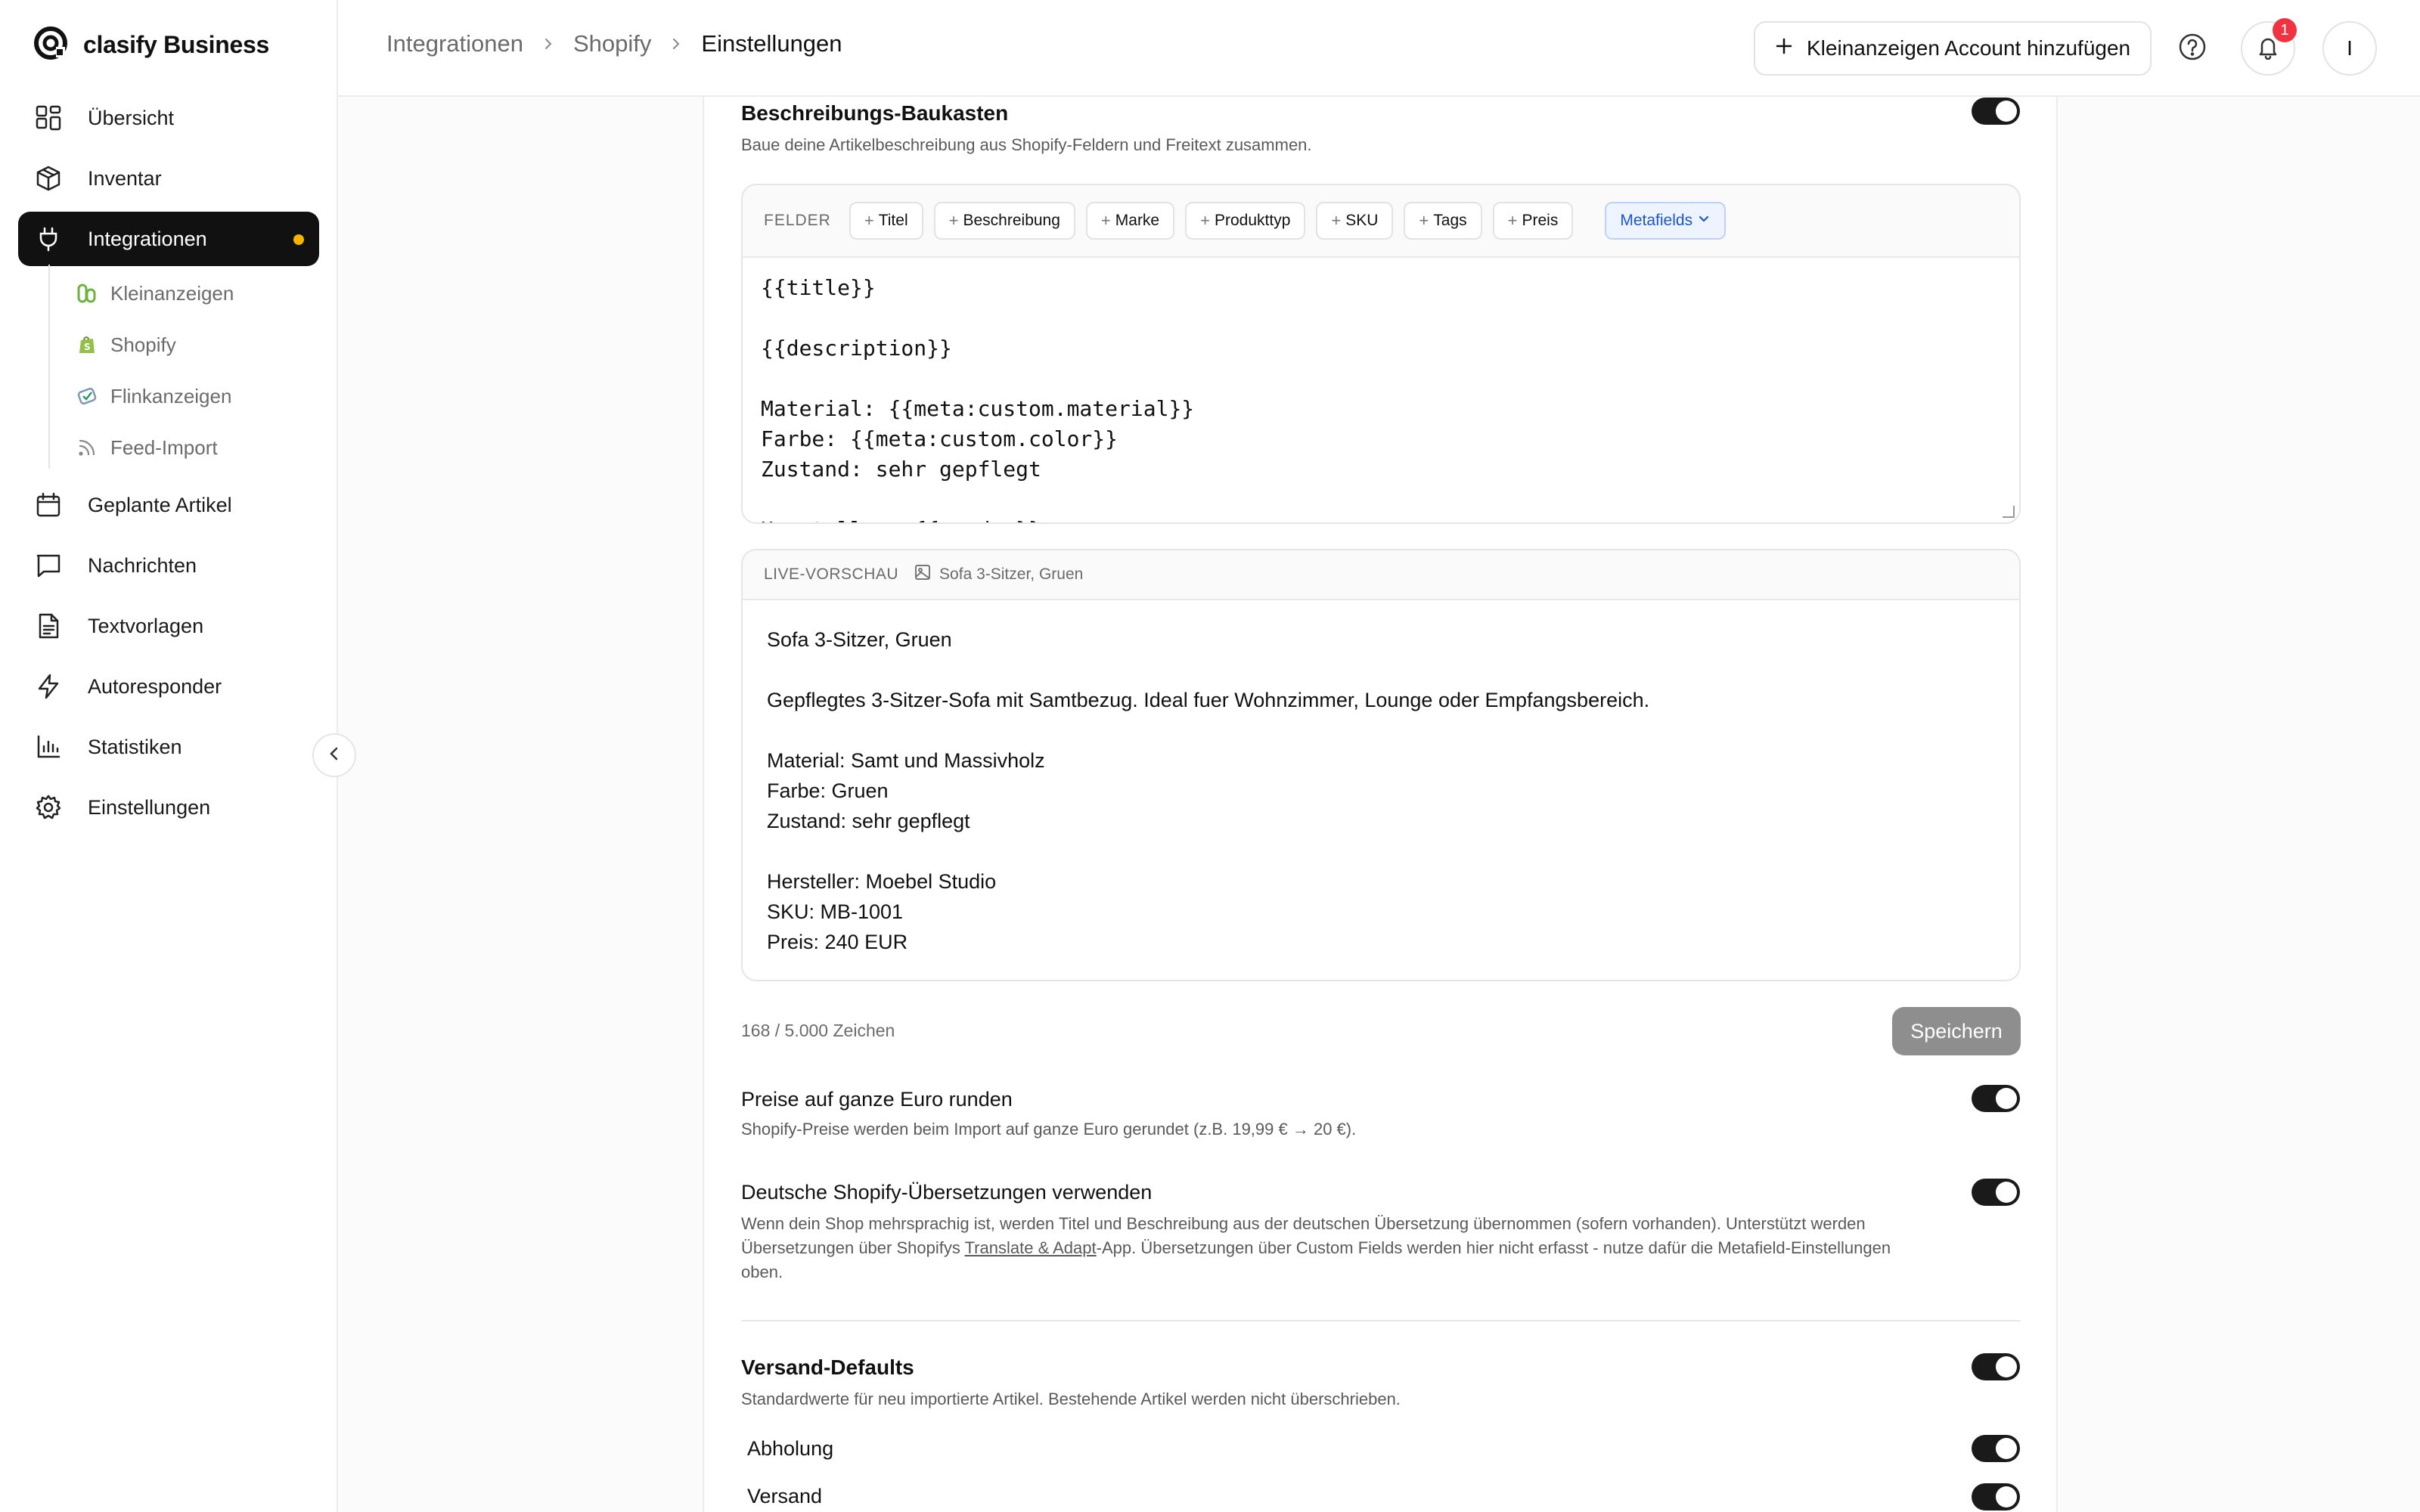 This screenshot has height=1512, width=2420. I want to click on avatar: I, so click(2349, 48).